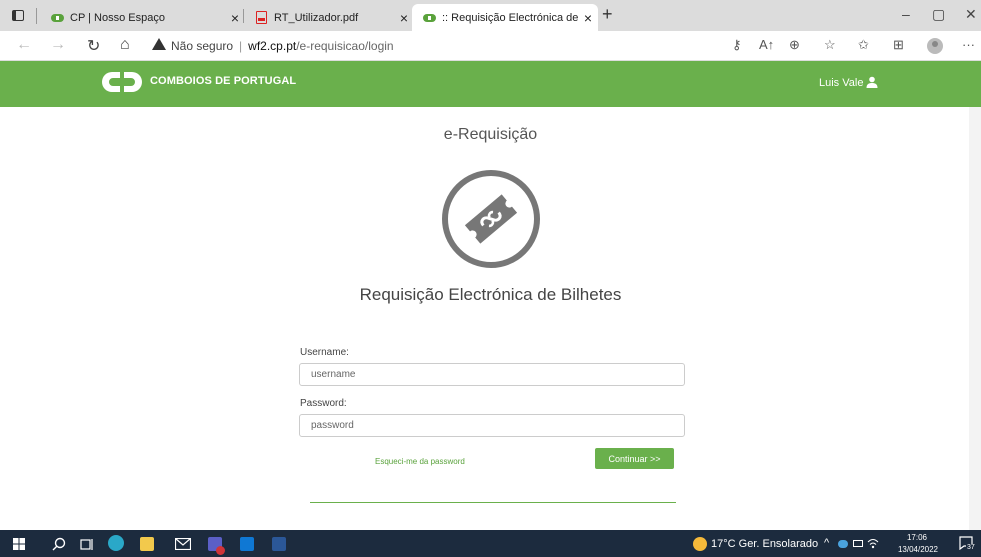  I want to click on edge-icon, so click(116, 543).